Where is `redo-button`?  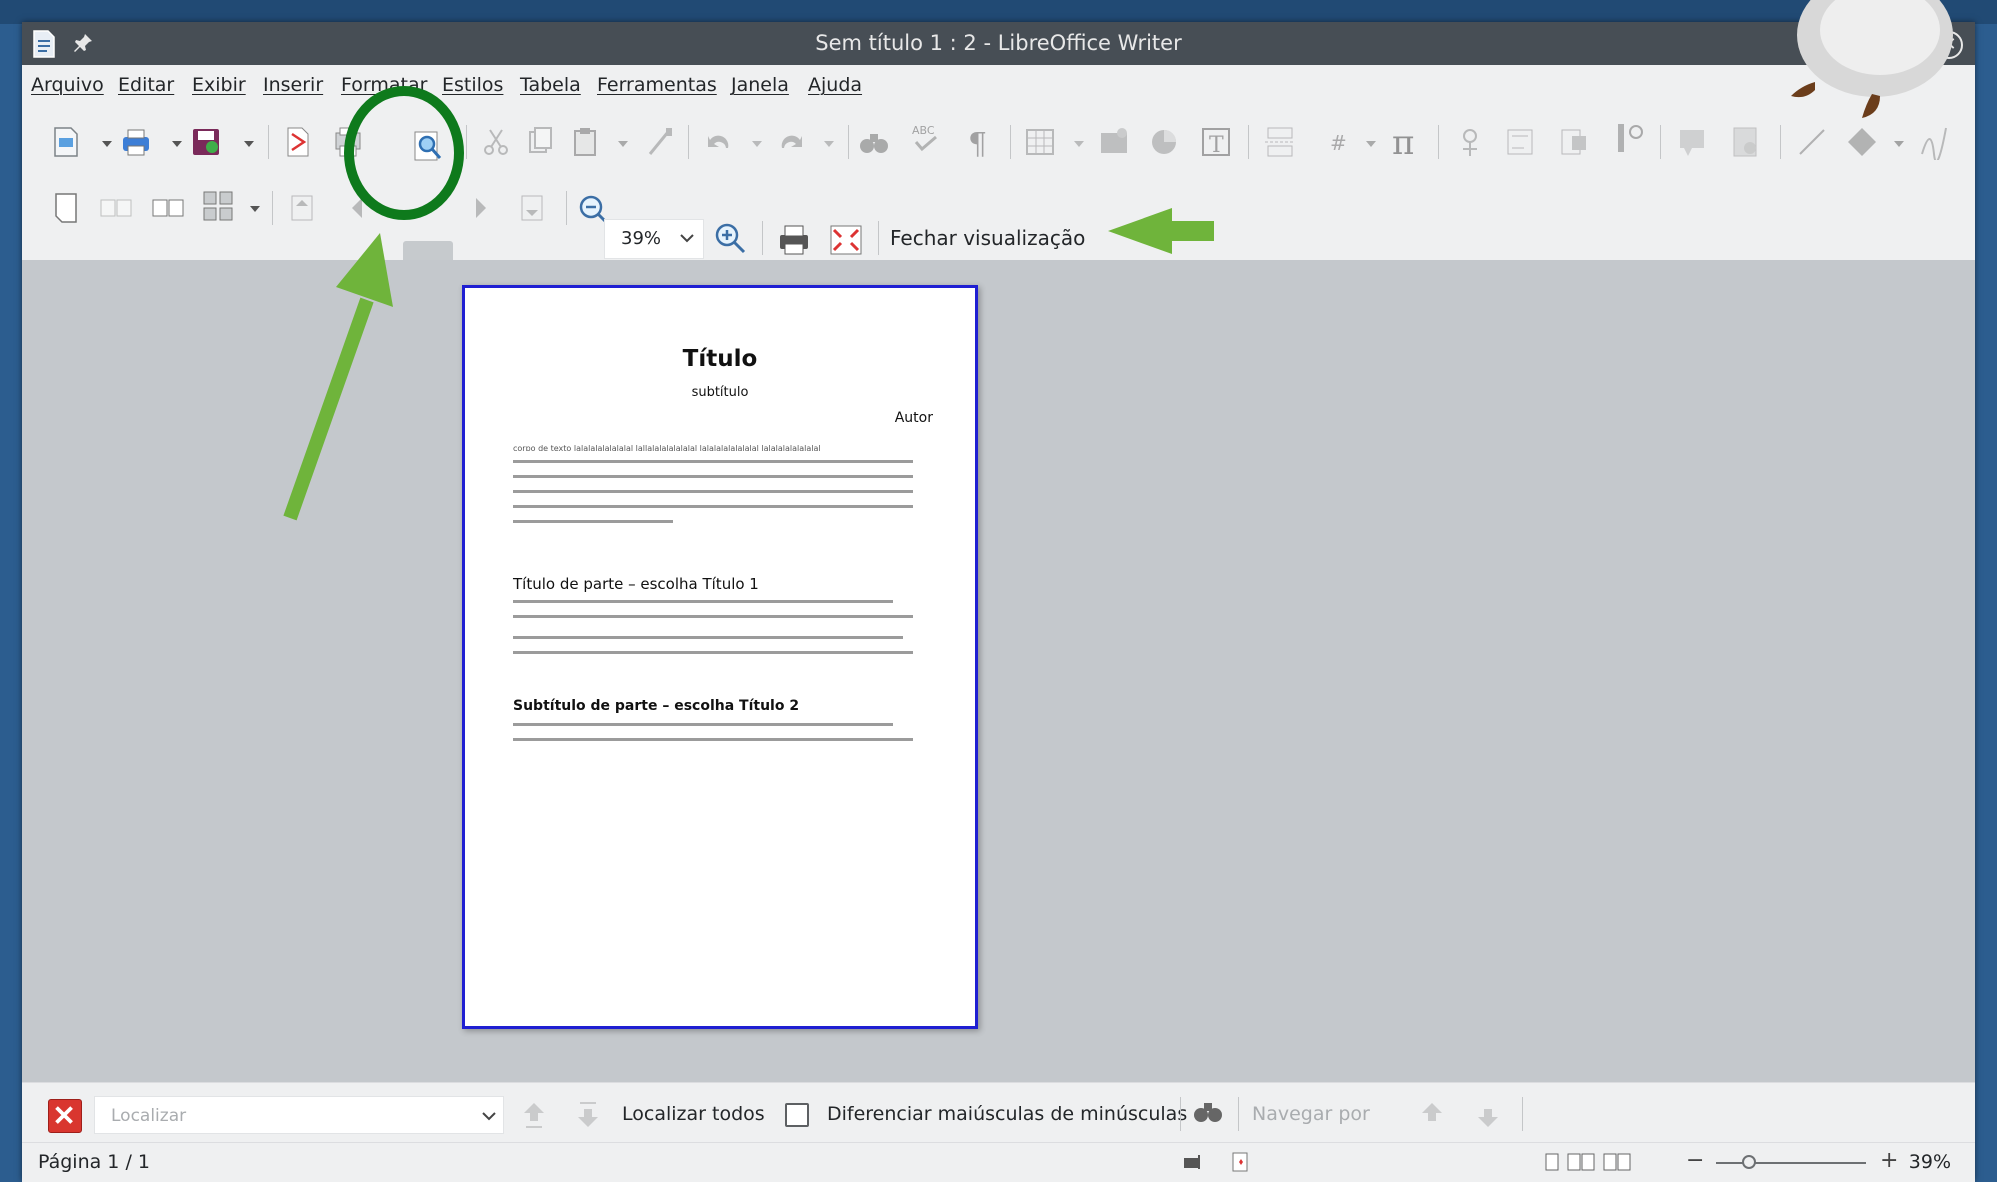 redo-button is located at coordinates (792, 142).